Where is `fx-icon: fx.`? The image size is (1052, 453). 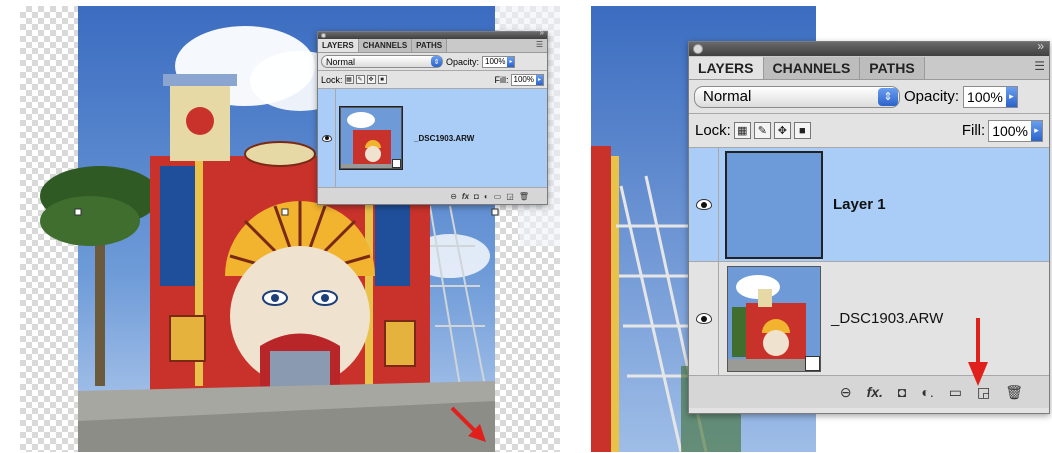
fx-icon: fx. is located at coordinates (875, 392).